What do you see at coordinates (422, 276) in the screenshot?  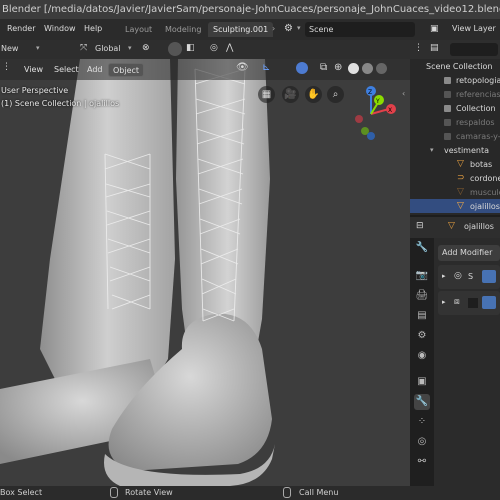 I see `render-tab-icon: 📷` at bounding box center [422, 276].